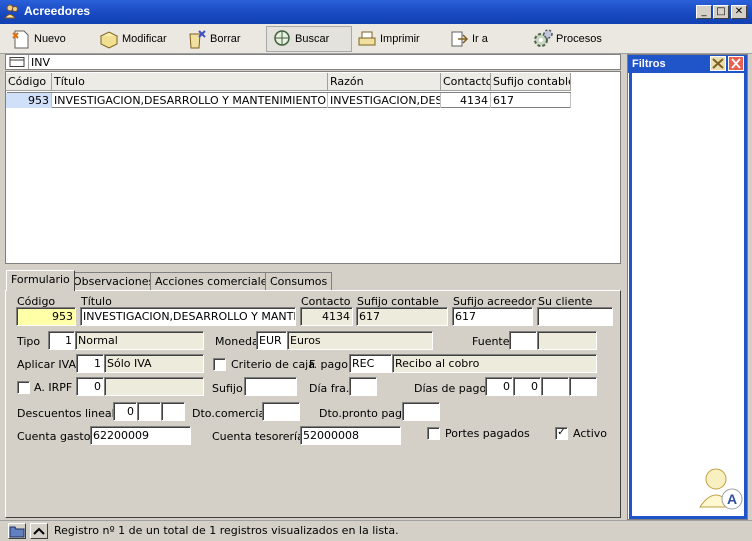 The height and width of the screenshot is (541, 752). Describe the element at coordinates (188, 316) in the screenshot. I see `titulo-field: INVESTIGACION,DESARROLLO Y MANTE` at that location.